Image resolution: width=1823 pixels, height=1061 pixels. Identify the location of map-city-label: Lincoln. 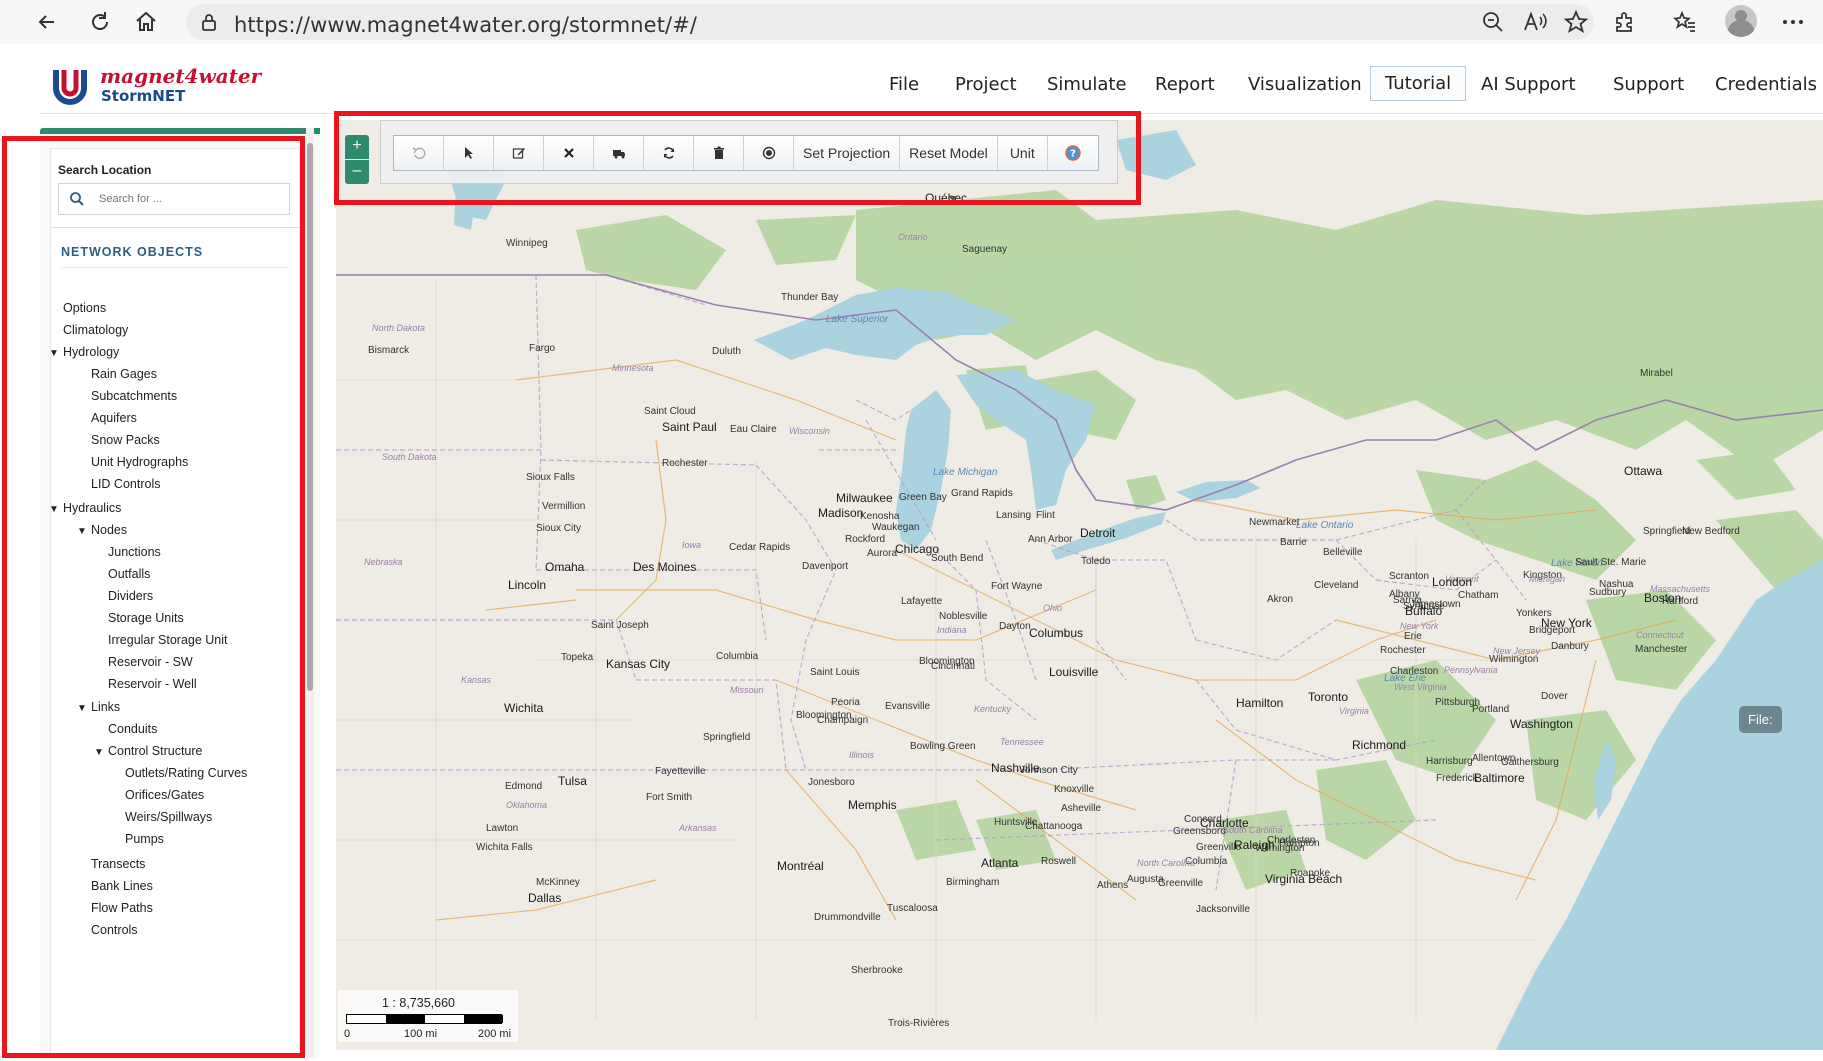
(527, 585).